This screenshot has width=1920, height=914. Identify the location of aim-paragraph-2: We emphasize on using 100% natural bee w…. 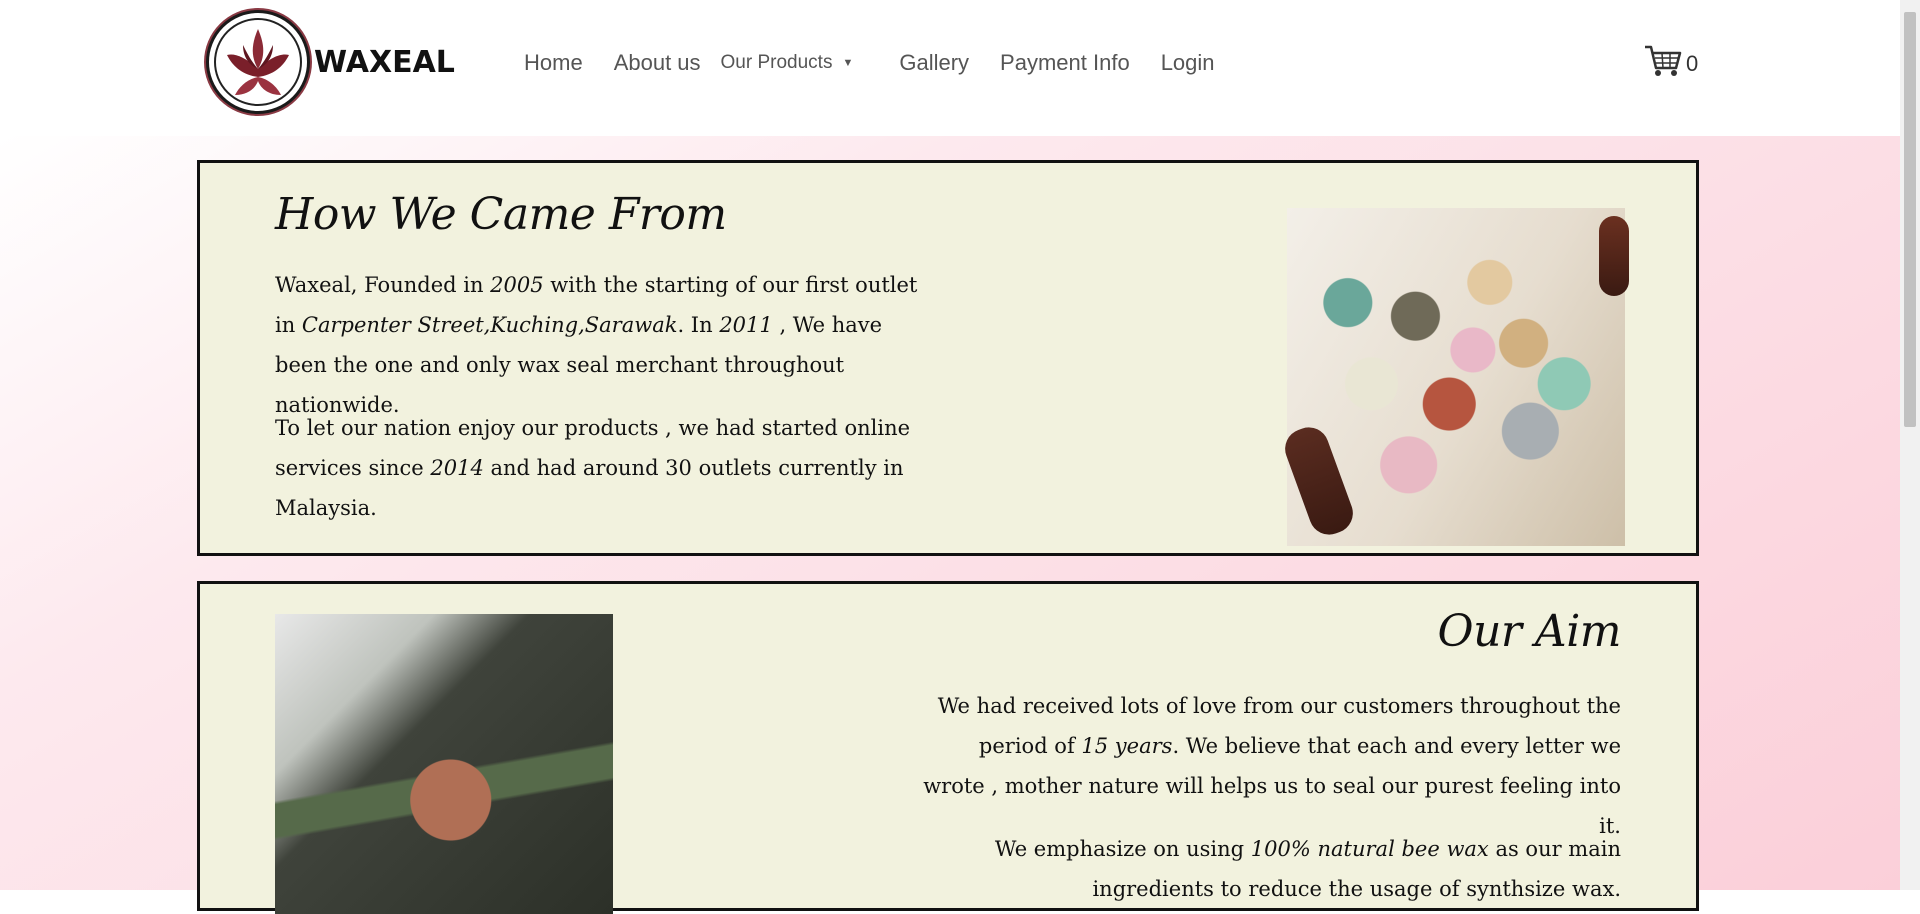
(1307, 869).